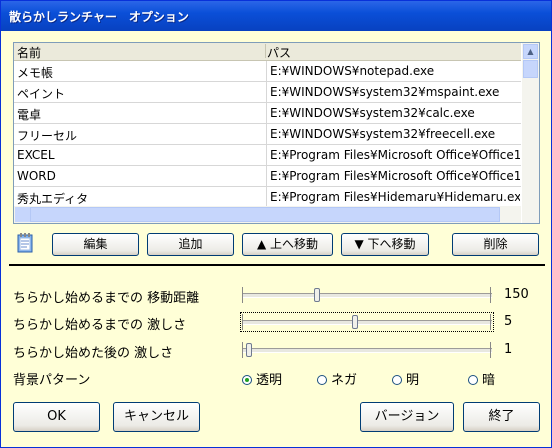  What do you see at coordinates (100, 325) in the screenshot?
I see `intensity-before-label: ちらかし始めるまでの 激しさ` at bounding box center [100, 325].